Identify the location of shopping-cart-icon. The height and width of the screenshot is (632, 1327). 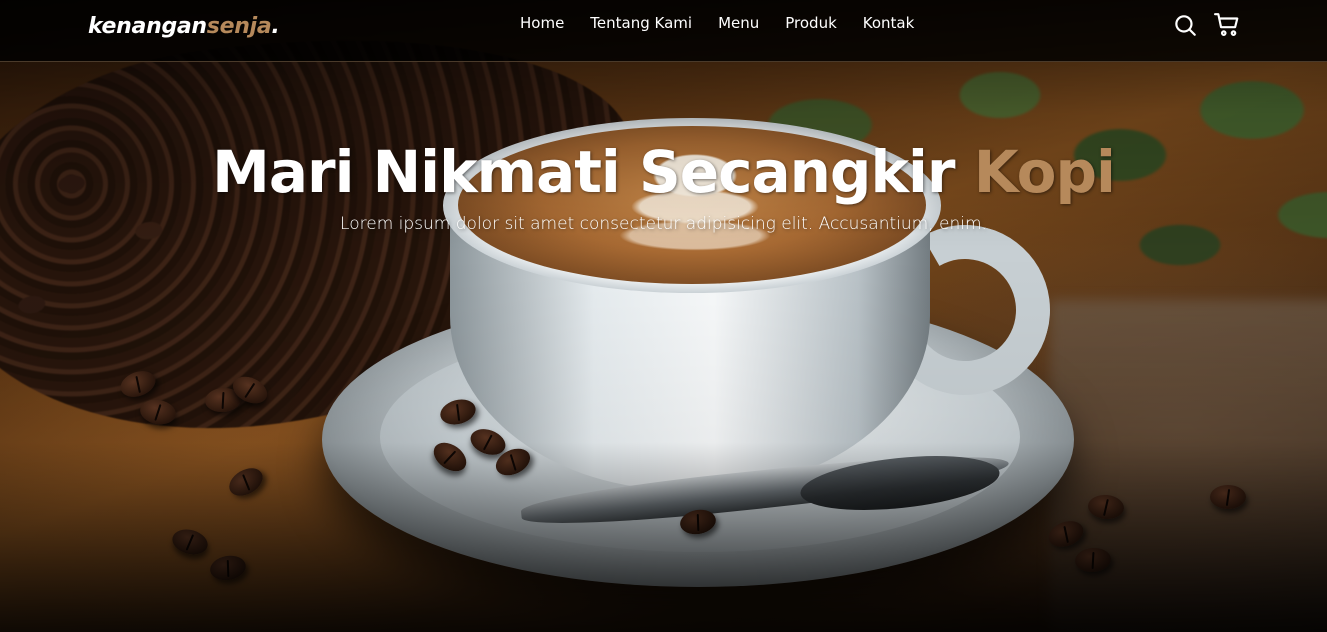
(1227, 25).